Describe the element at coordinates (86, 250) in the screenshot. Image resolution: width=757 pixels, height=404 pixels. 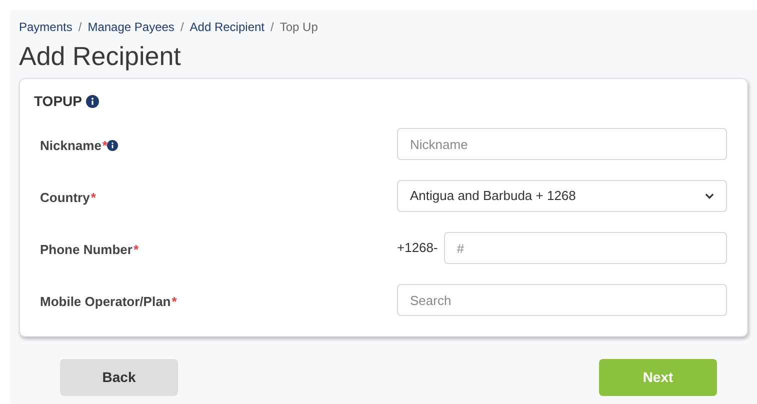
I see `field-label: Phone Number` at that location.